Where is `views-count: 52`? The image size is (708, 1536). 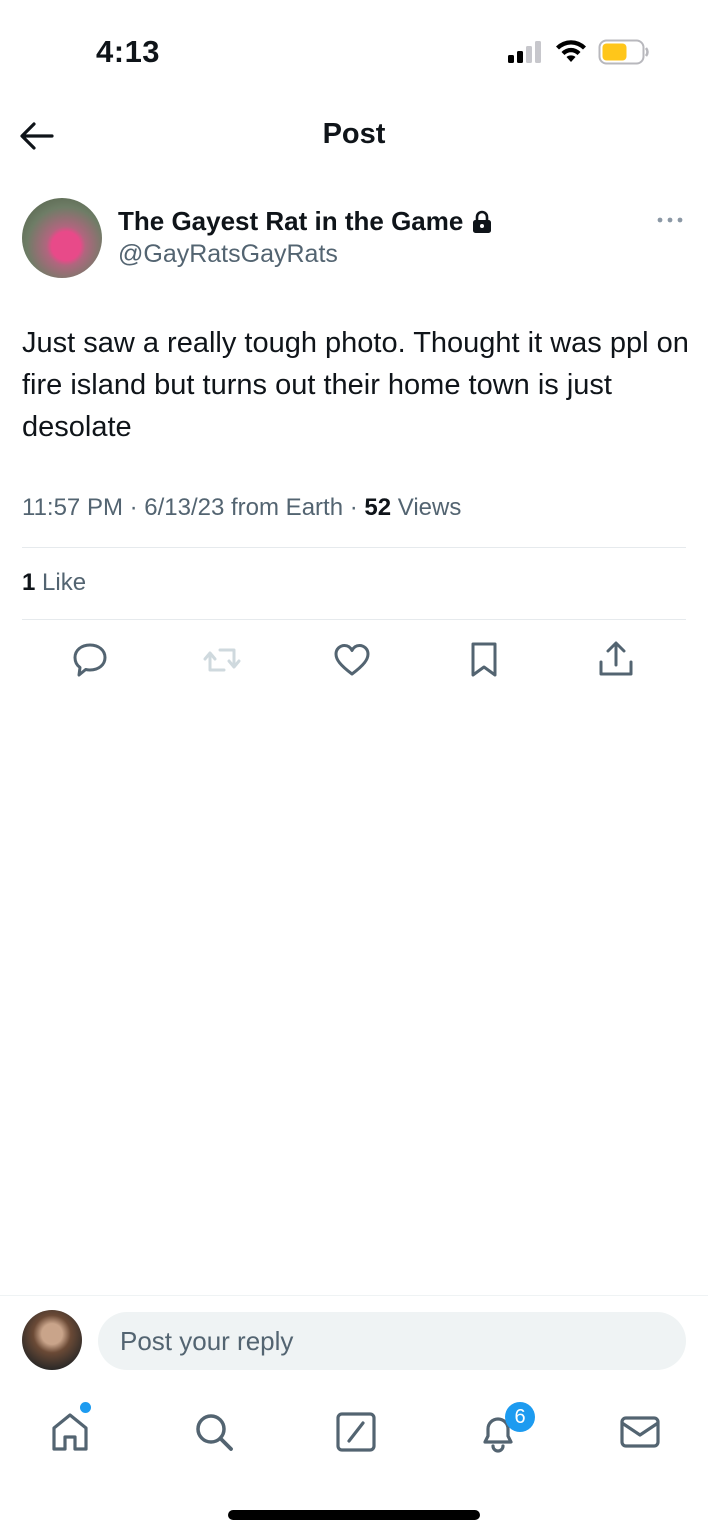 views-count: 52 is located at coordinates (378, 507).